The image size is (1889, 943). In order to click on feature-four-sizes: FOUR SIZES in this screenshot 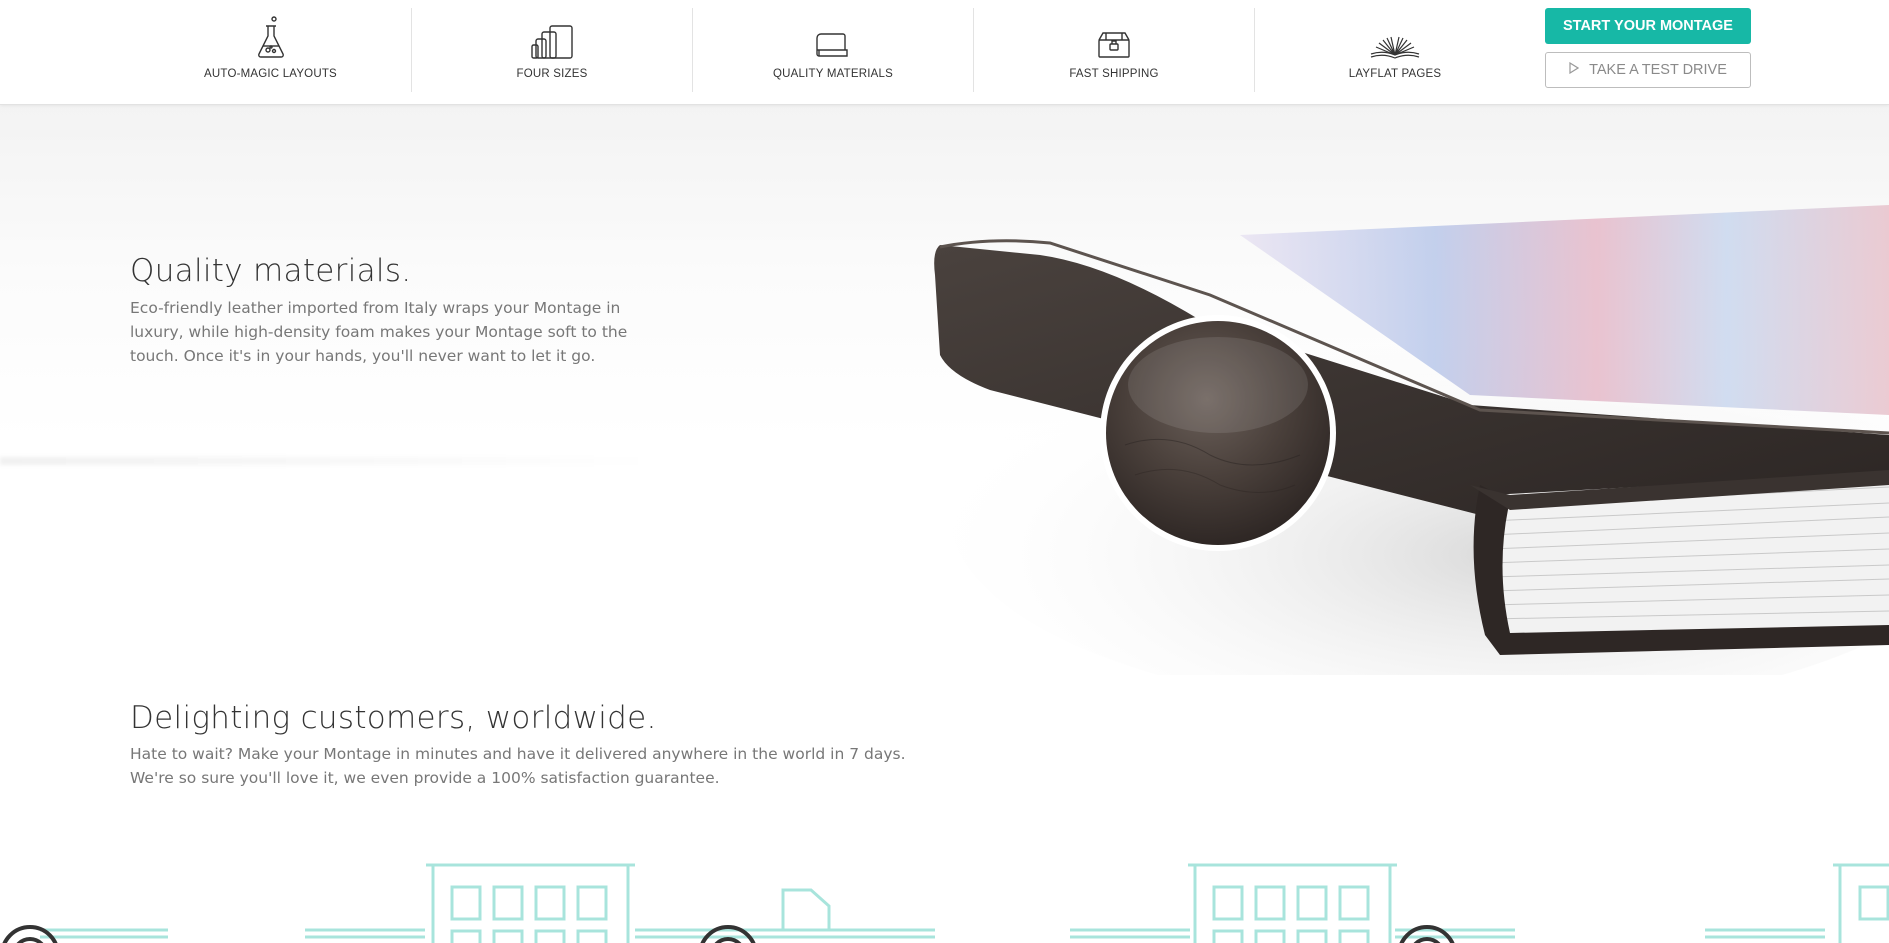, I will do `click(551, 50)`.